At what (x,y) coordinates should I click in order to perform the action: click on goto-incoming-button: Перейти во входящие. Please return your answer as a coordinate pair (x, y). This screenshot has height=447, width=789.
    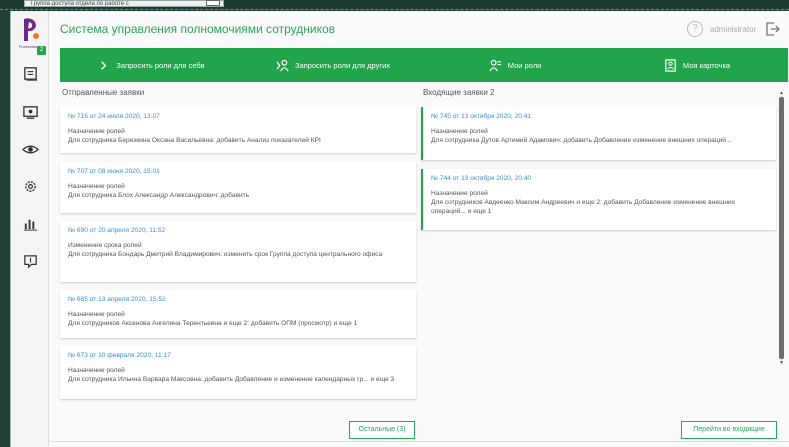
    Looking at the image, I should click on (729, 430).